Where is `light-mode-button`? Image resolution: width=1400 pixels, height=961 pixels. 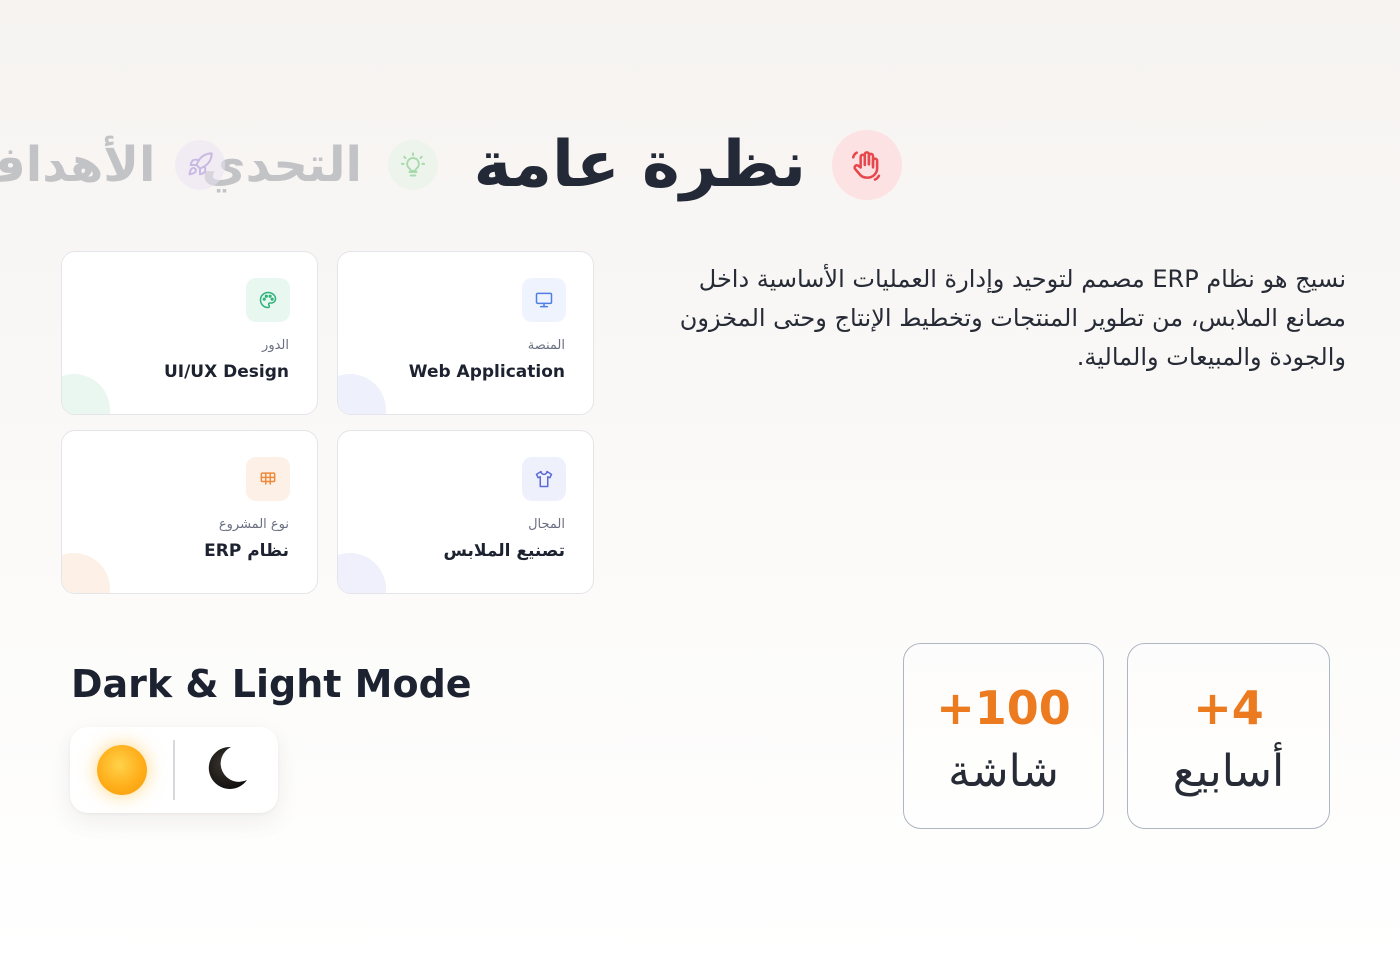
light-mode-button is located at coordinates (121, 770).